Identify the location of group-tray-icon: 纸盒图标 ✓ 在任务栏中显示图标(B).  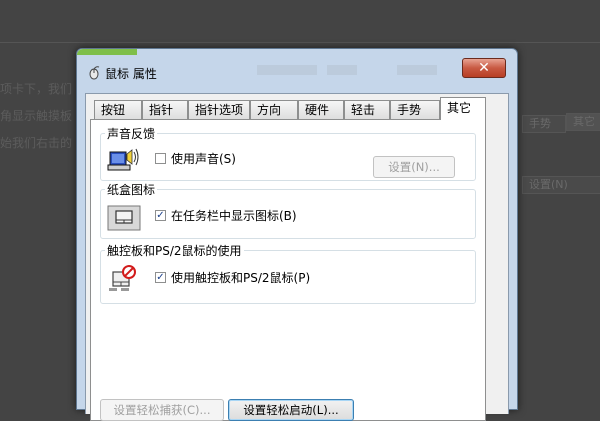
(288, 210).